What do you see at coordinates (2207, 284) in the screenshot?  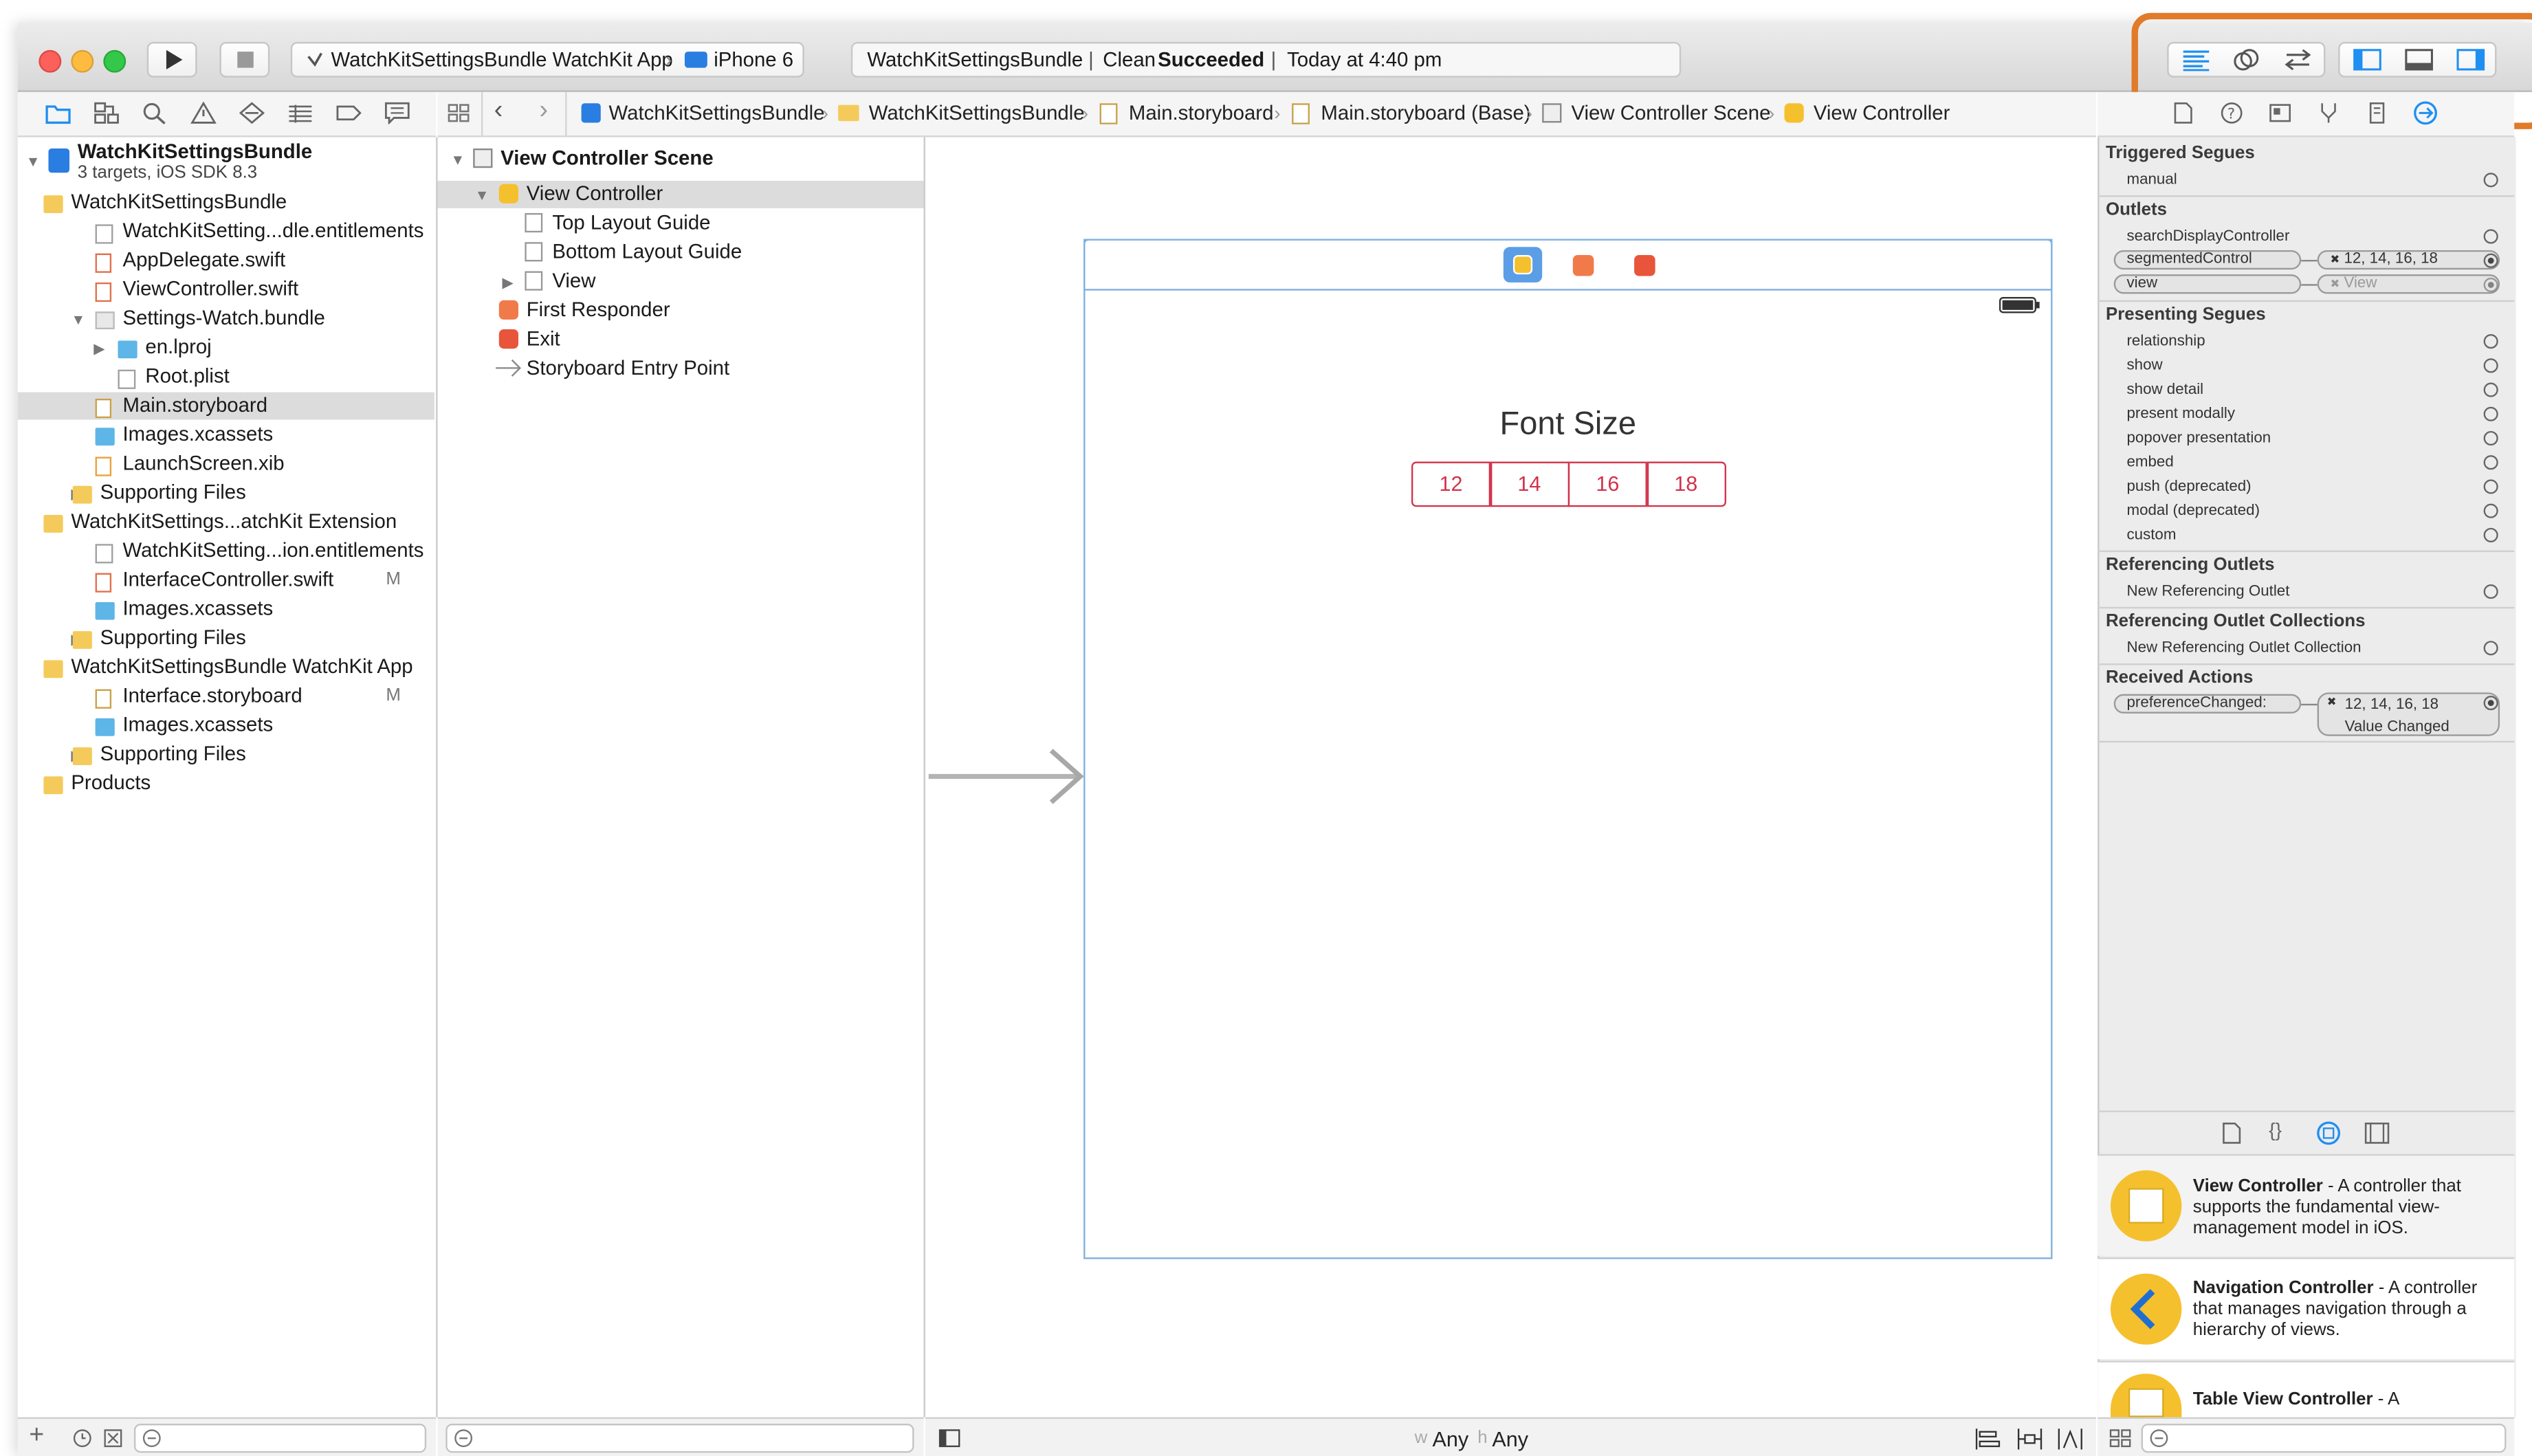 I see `outlet-view-pill: view` at bounding box center [2207, 284].